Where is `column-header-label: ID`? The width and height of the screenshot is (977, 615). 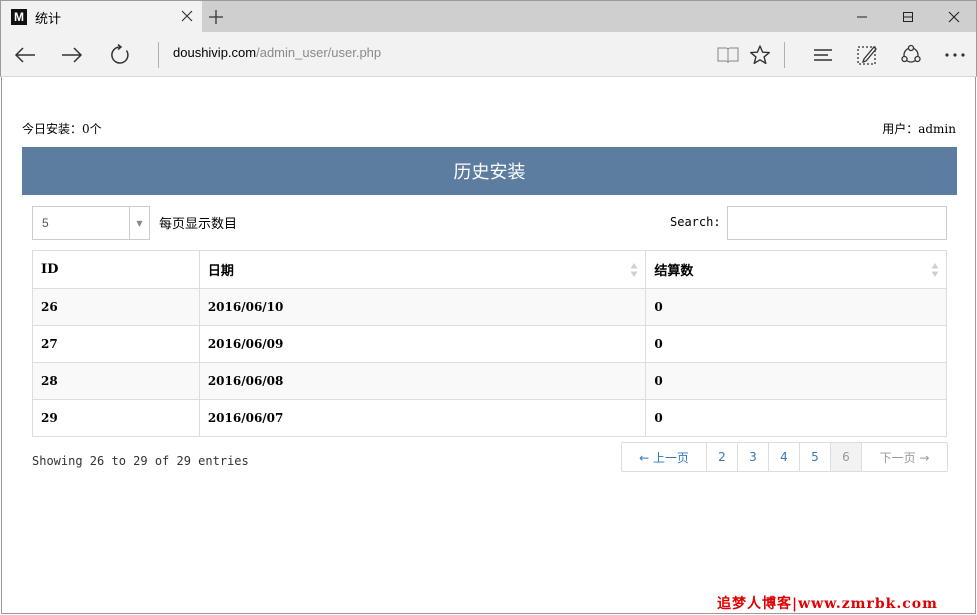
column-header-label: ID is located at coordinates (50, 269).